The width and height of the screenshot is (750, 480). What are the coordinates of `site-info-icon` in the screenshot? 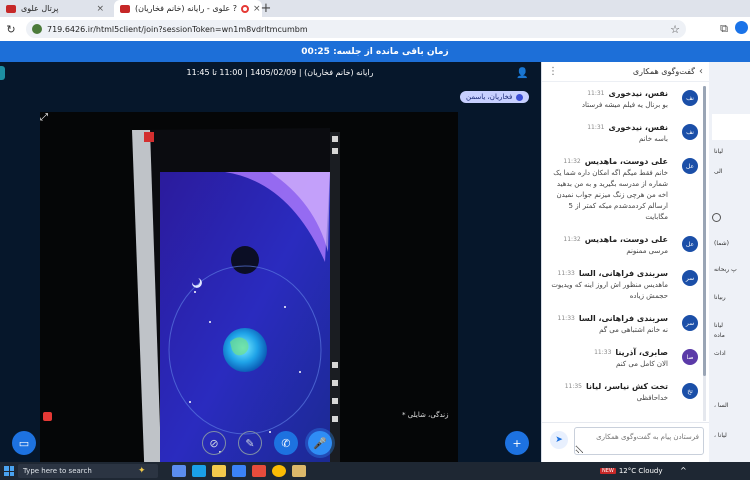 It's located at (37, 29).